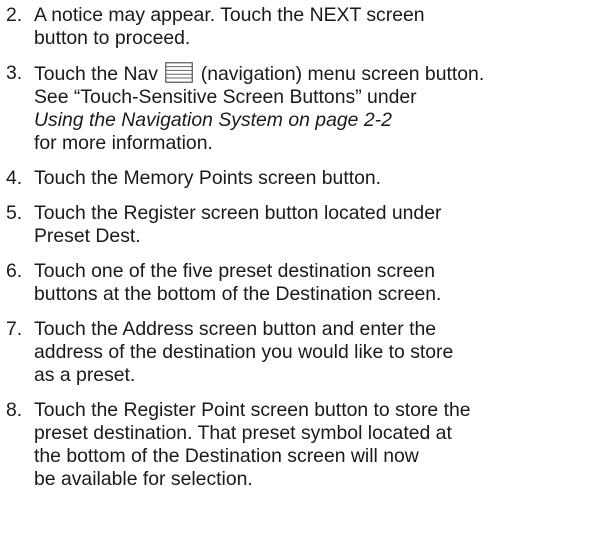 The width and height of the screenshot is (601, 552). Describe the element at coordinates (14, 73) in the screenshot. I see `step-number: 3.` at that location.